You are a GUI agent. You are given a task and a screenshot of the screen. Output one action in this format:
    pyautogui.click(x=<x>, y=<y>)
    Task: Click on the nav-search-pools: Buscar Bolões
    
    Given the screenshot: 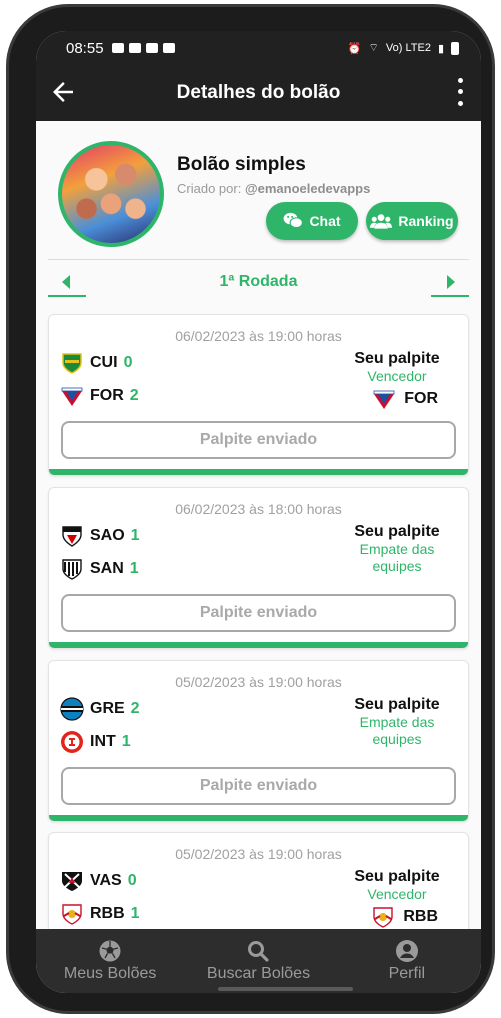 What is the action you would take?
    pyautogui.click(x=258, y=961)
    